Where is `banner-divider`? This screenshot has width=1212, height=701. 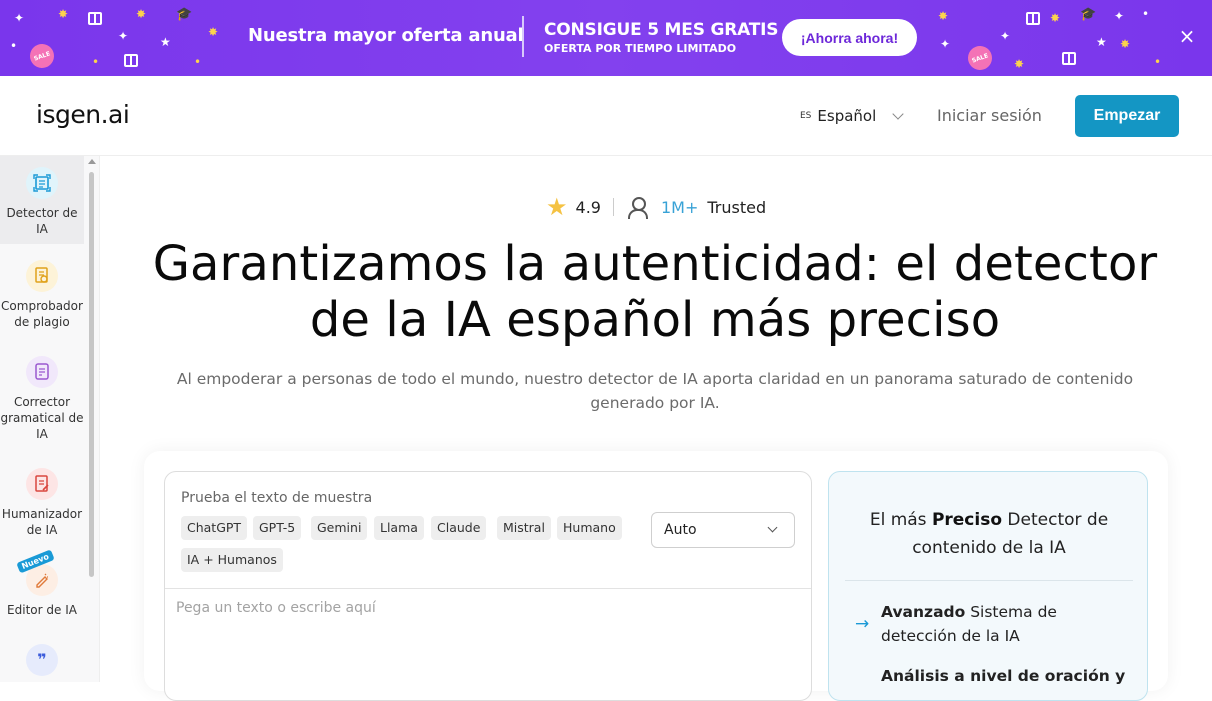
banner-divider is located at coordinates (523, 36).